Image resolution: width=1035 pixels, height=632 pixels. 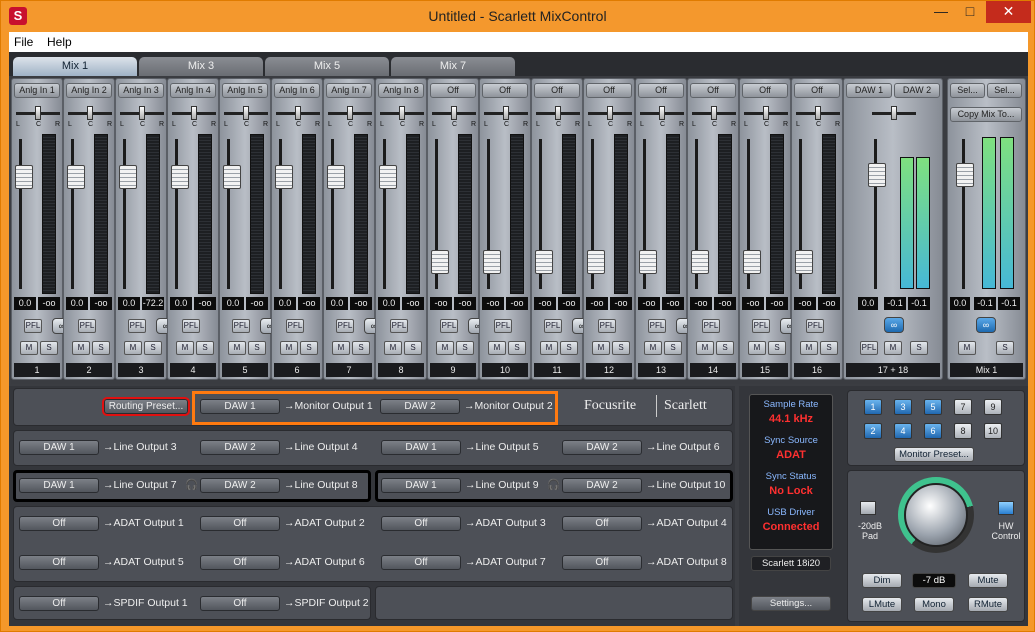 What do you see at coordinates (59, 42) in the screenshot?
I see `menu-help: Help` at bounding box center [59, 42].